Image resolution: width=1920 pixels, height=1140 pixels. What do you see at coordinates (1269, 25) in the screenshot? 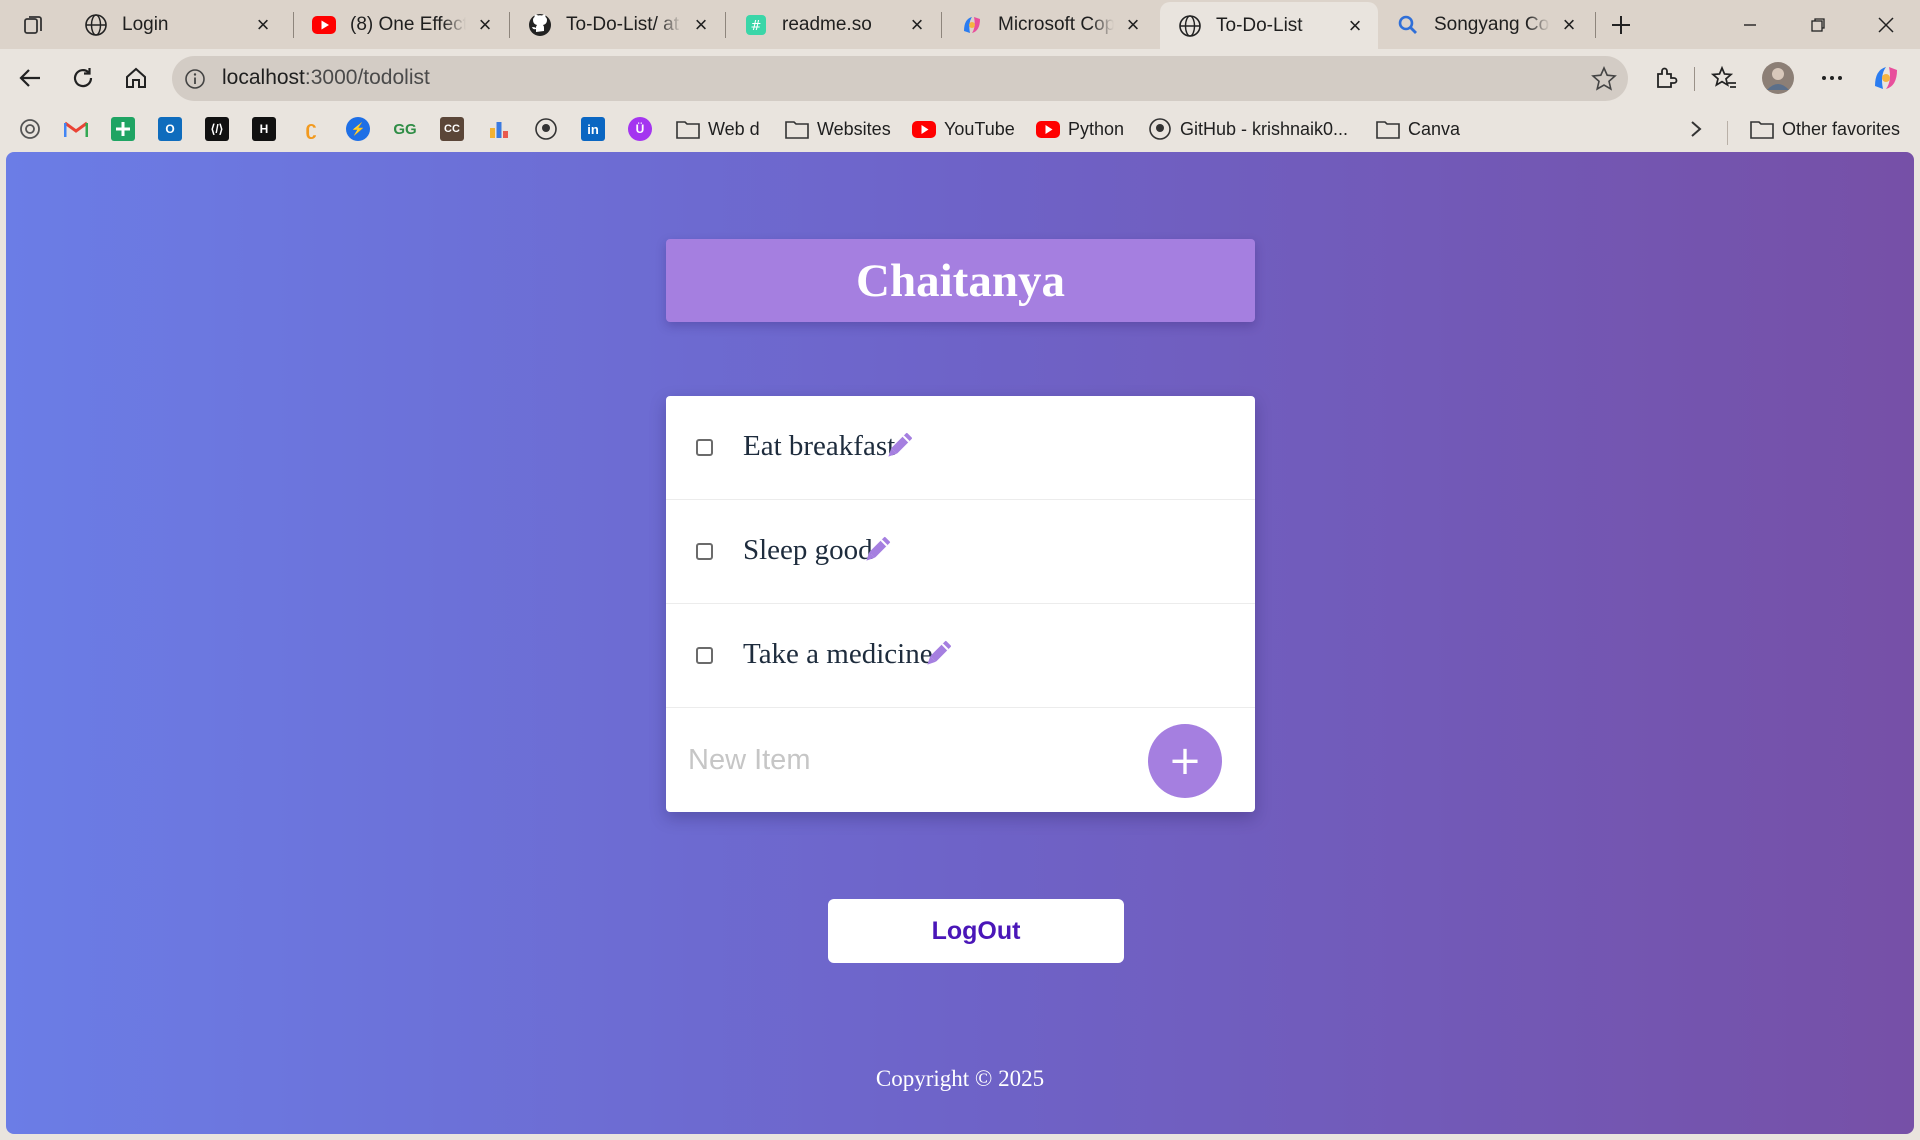
I see `tab-todo-list: To-Do-List ×` at bounding box center [1269, 25].